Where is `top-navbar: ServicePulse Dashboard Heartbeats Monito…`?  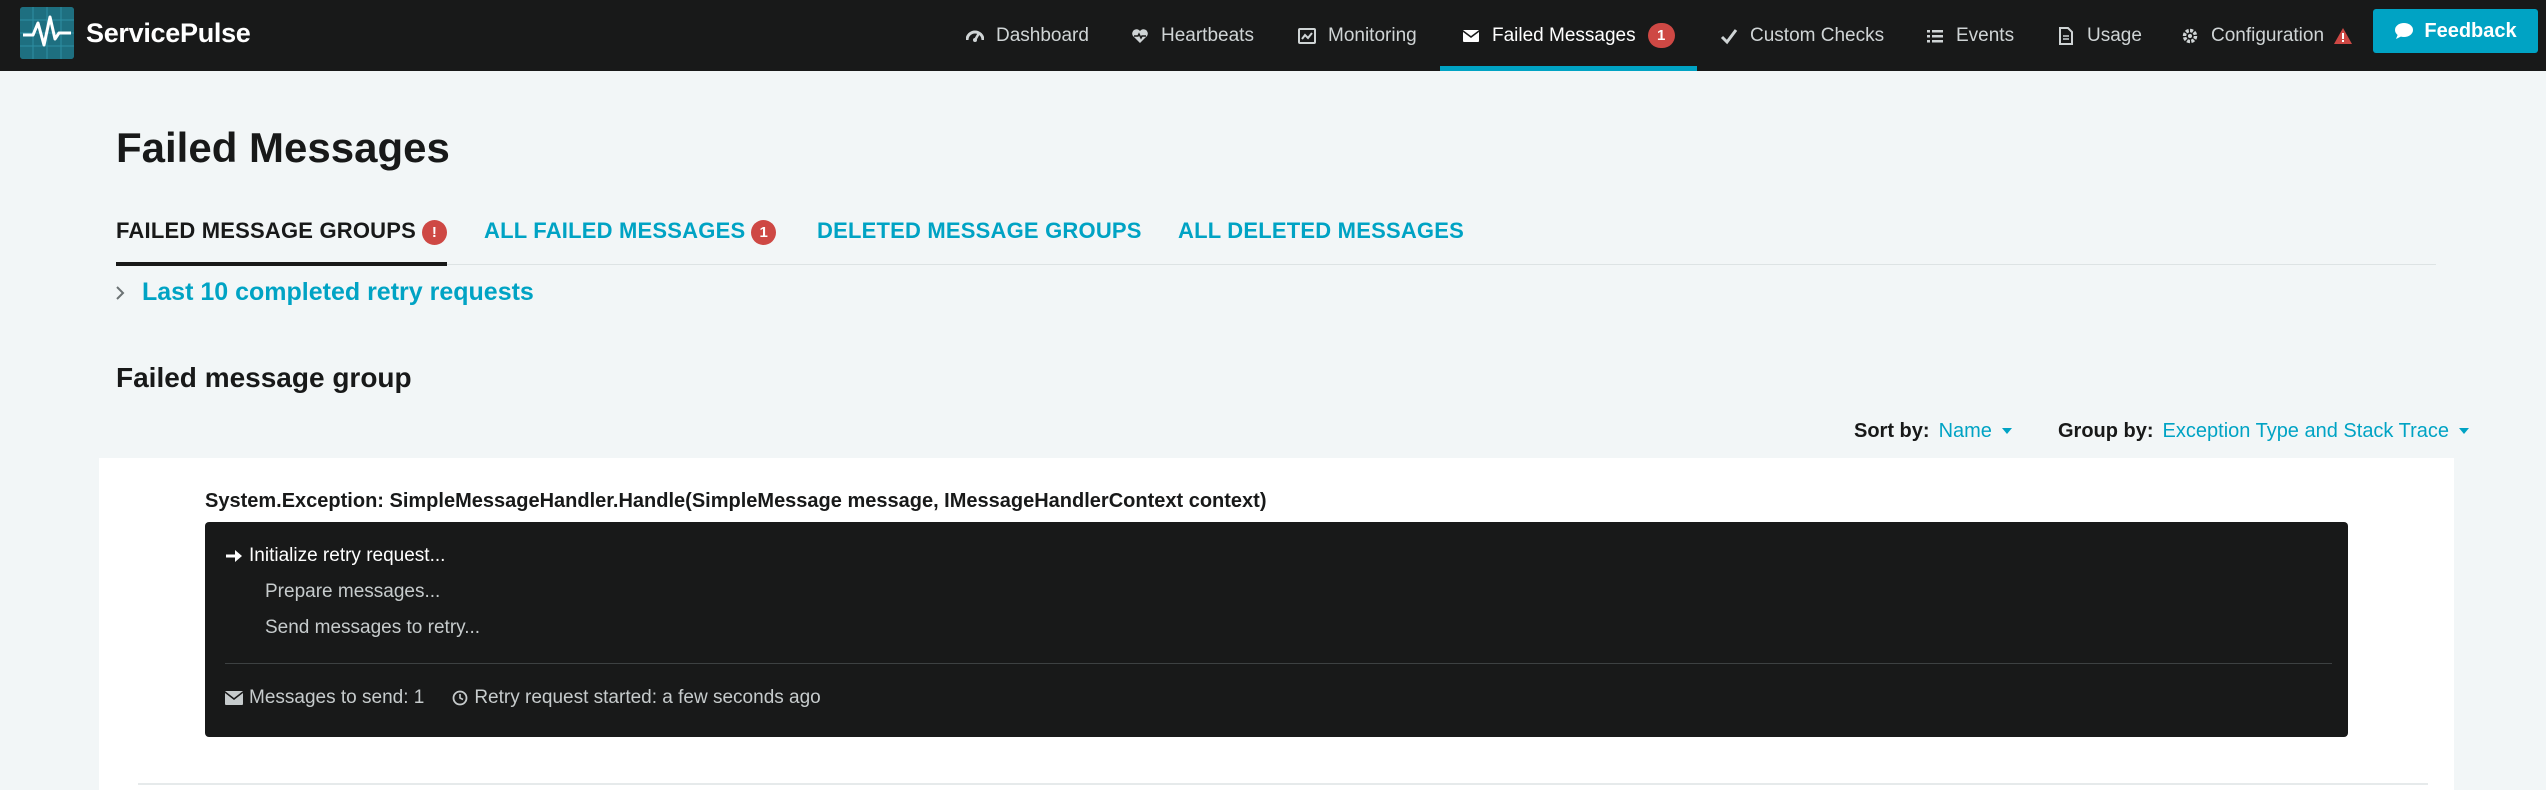 top-navbar: ServicePulse Dashboard Heartbeats Monito… is located at coordinates (1273, 35).